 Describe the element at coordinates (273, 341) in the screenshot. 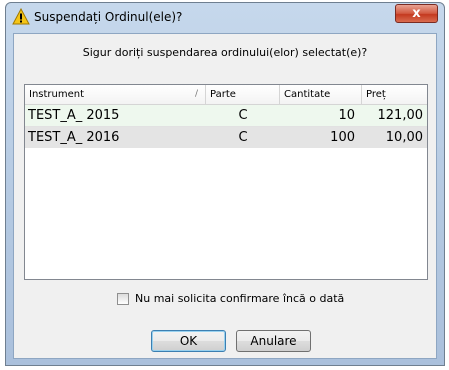

I see `cancel-button: Anulare` at that location.